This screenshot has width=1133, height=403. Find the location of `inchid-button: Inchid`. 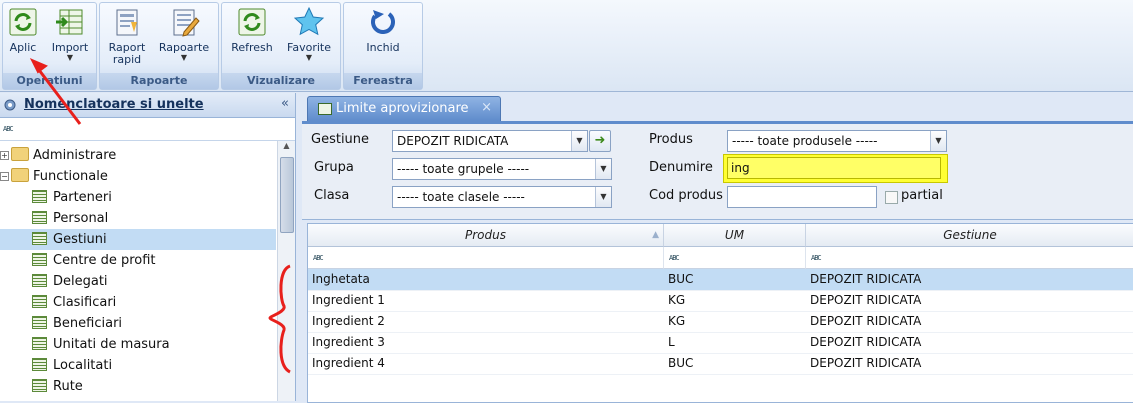

inchid-button: Inchid is located at coordinates (383, 30).